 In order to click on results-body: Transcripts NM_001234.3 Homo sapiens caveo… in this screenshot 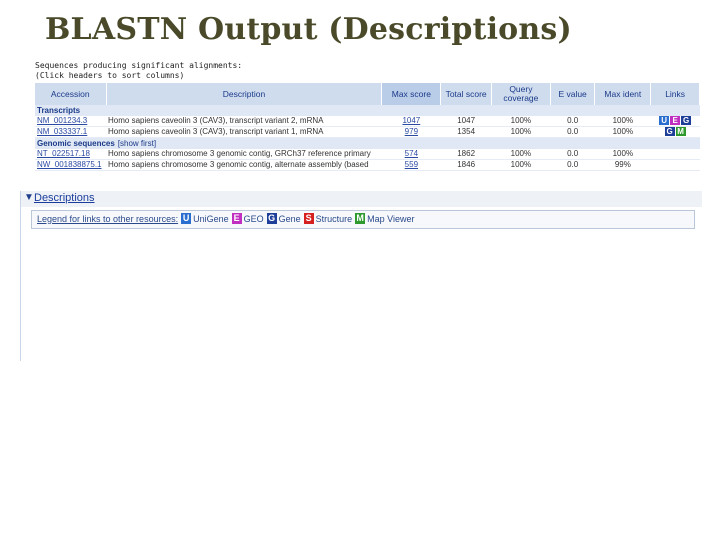, I will do `click(367, 138)`.